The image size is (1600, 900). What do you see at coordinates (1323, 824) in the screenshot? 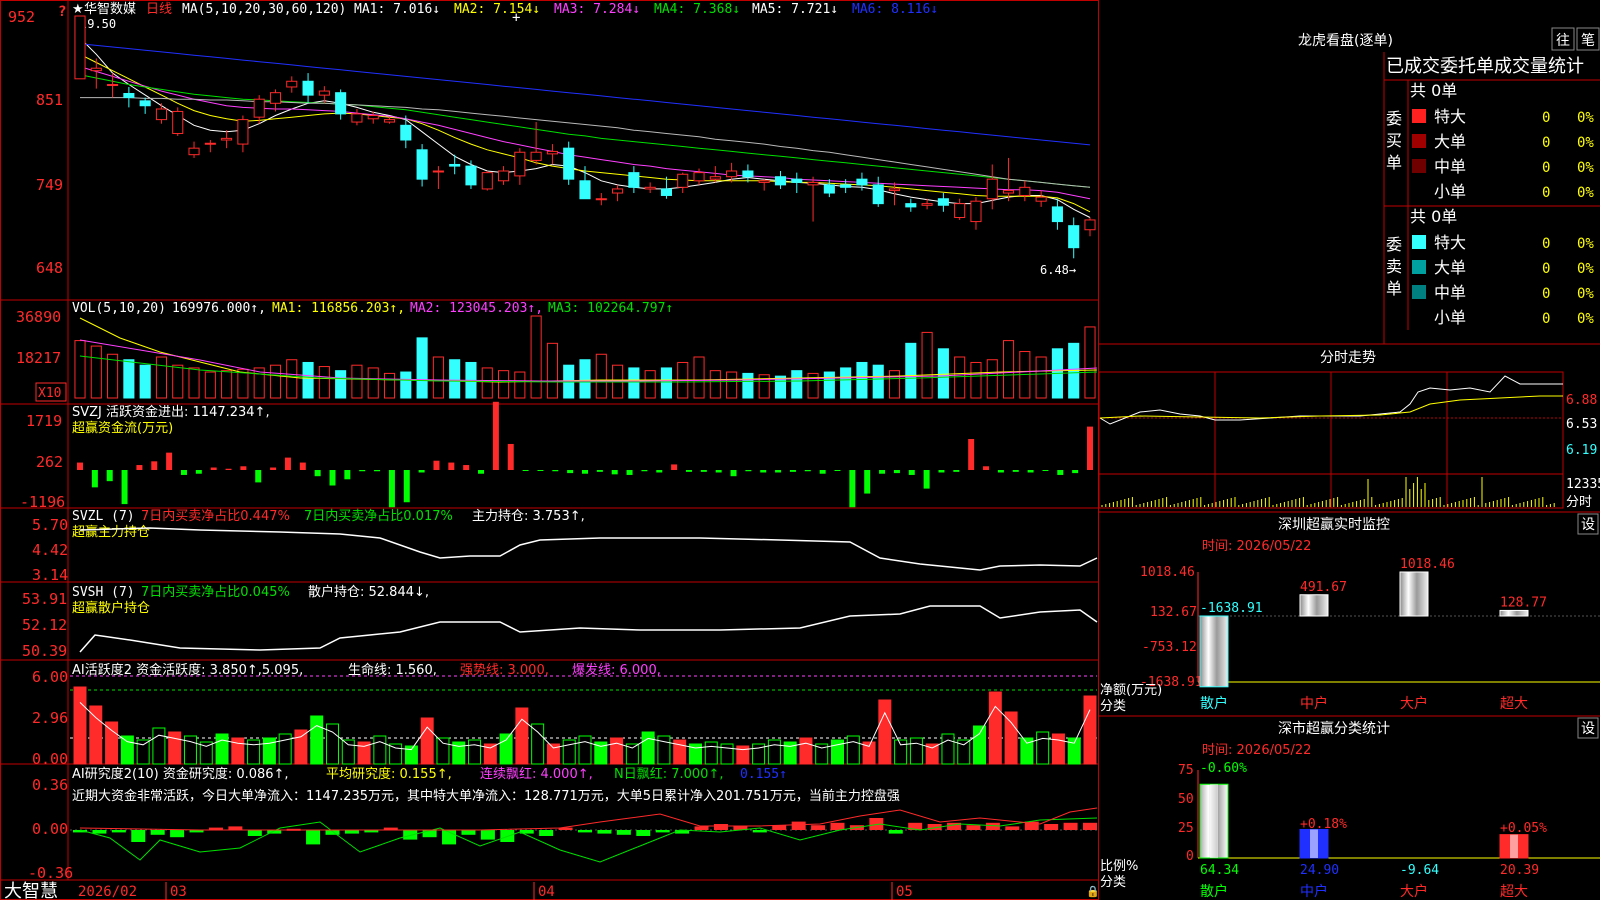
I see `classify-top-label: +0.18%` at bounding box center [1323, 824].